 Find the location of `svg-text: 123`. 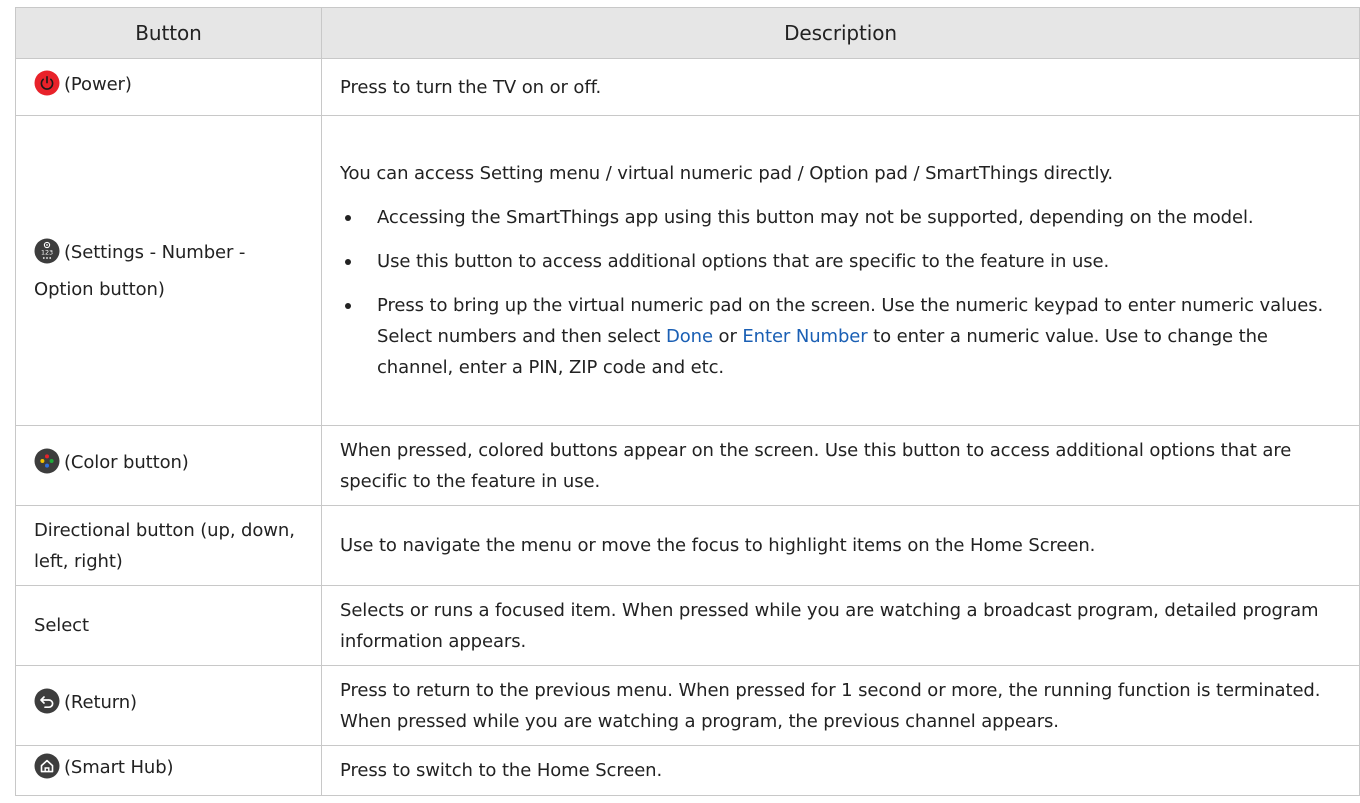

svg-text: 123 is located at coordinates (47, 252).